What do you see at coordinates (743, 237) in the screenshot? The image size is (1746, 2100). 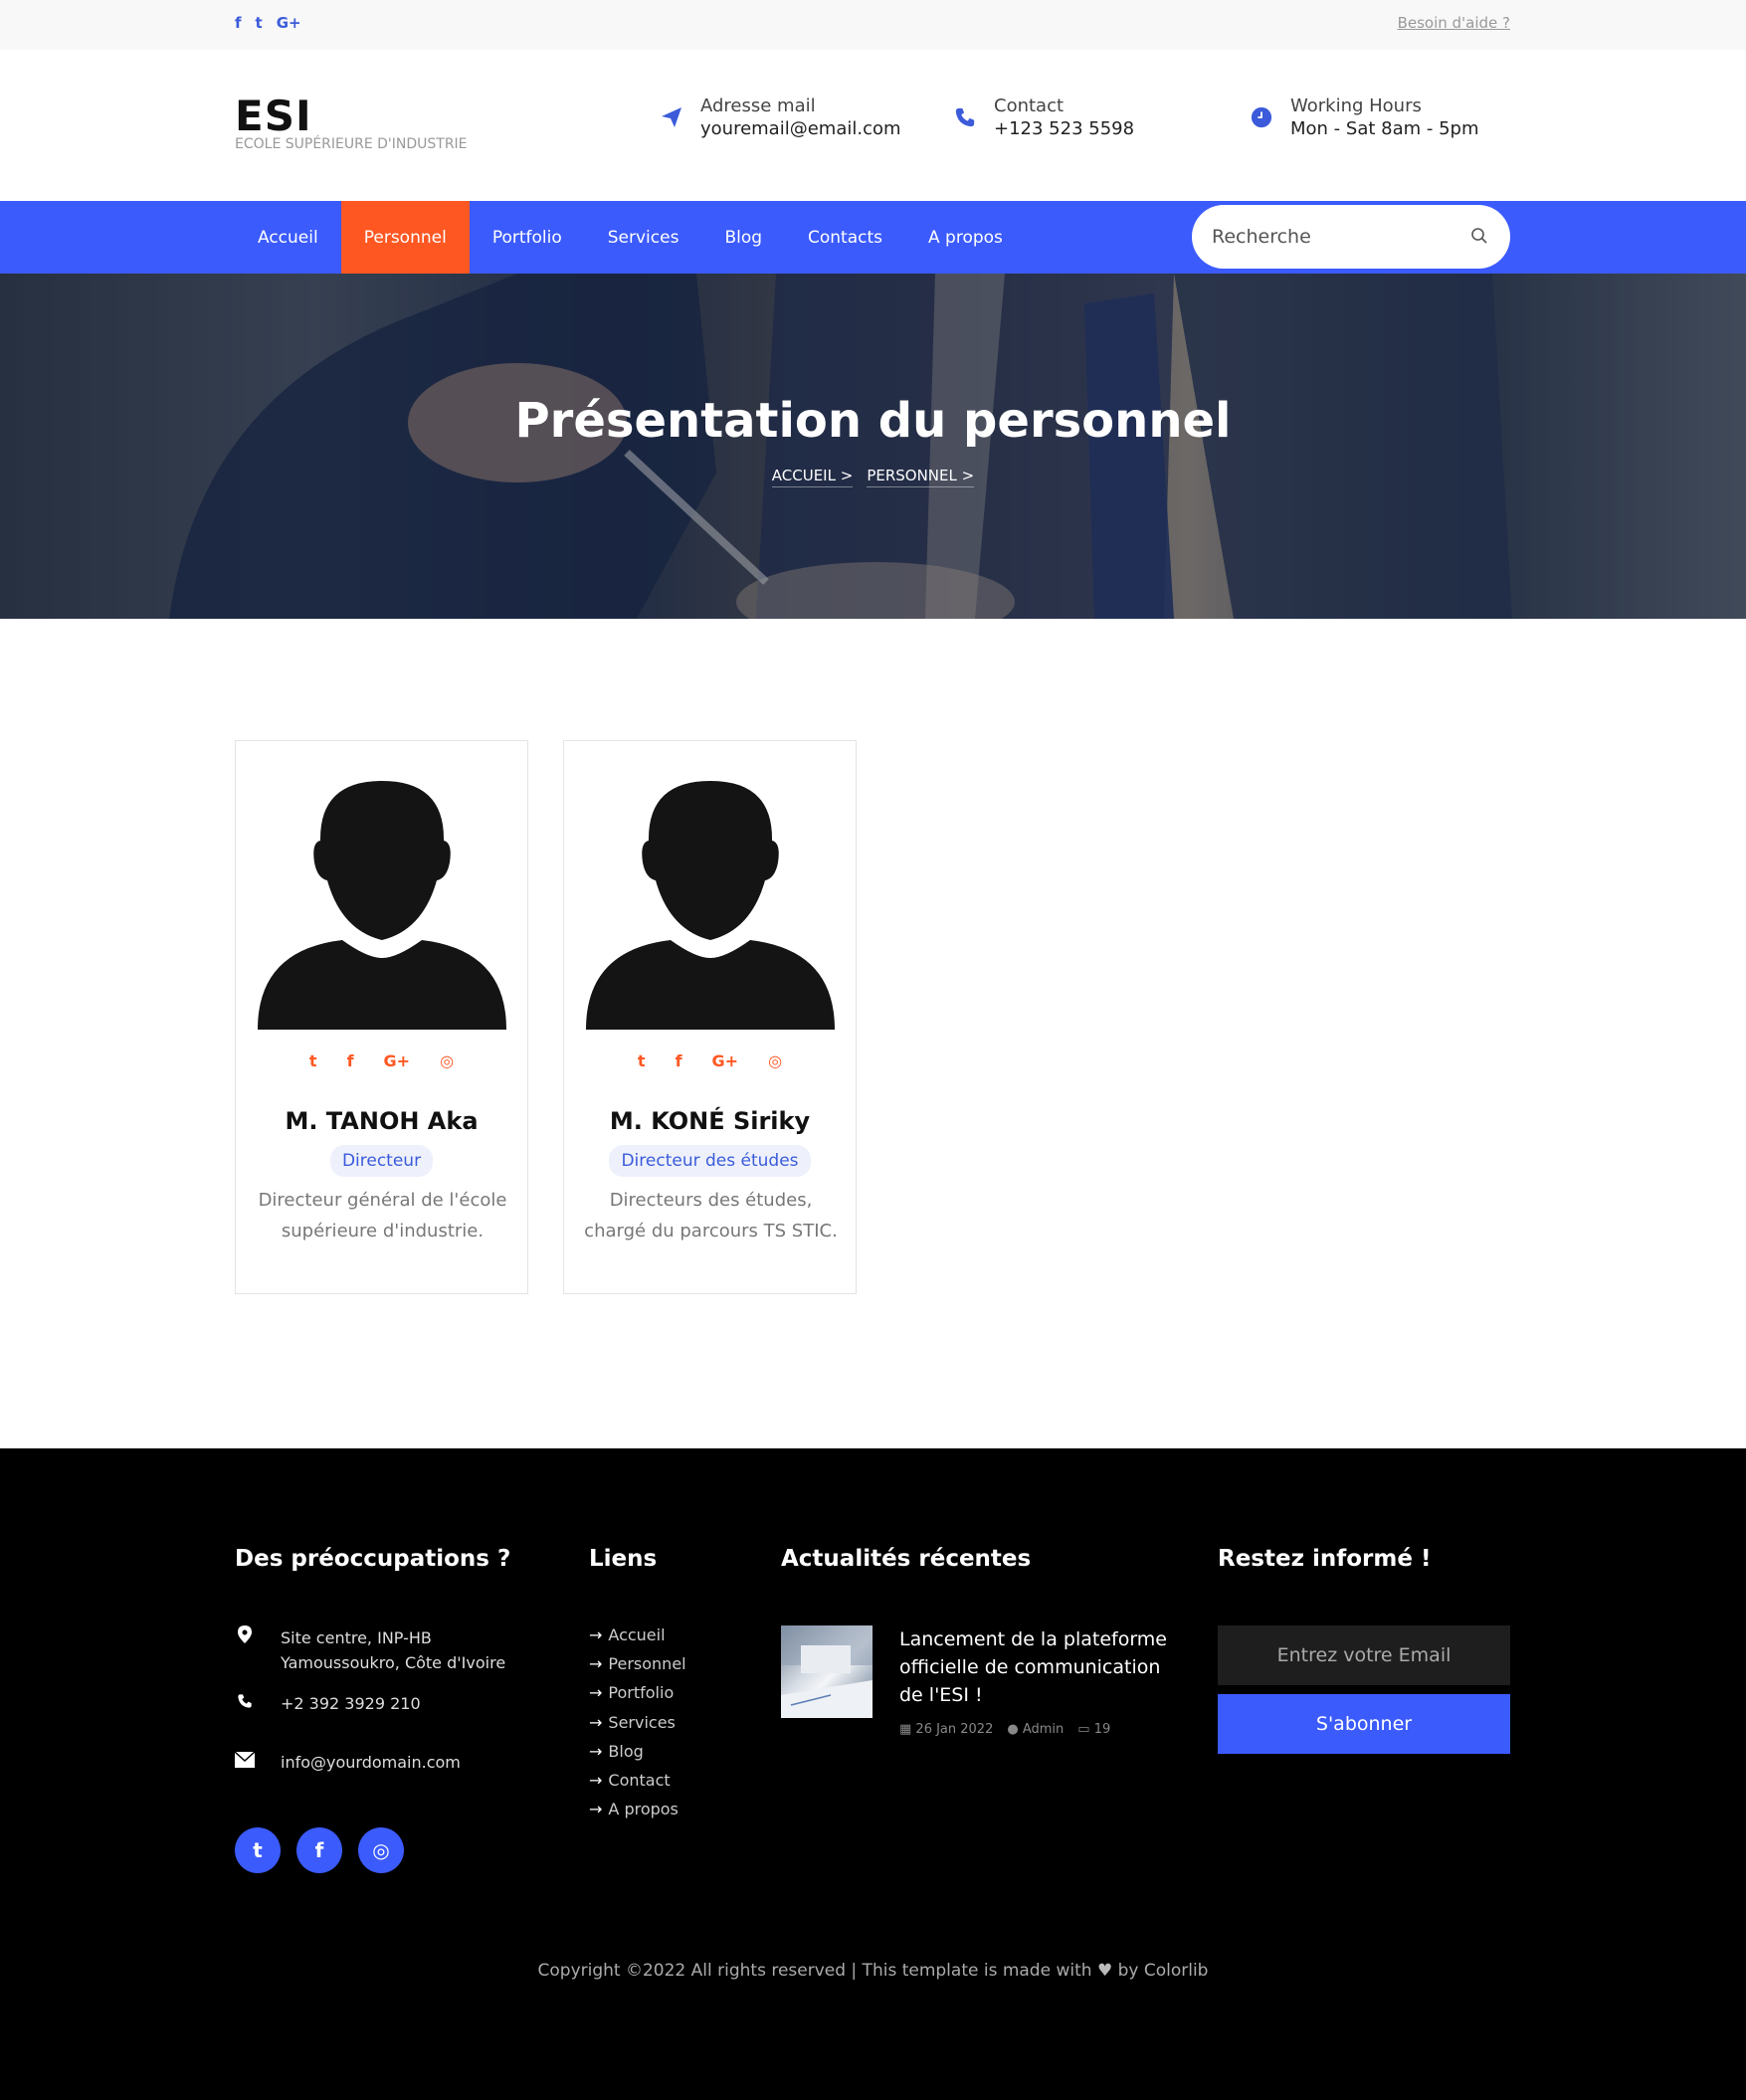 I see `nav-item-blog: Blog` at bounding box center [743, 237].